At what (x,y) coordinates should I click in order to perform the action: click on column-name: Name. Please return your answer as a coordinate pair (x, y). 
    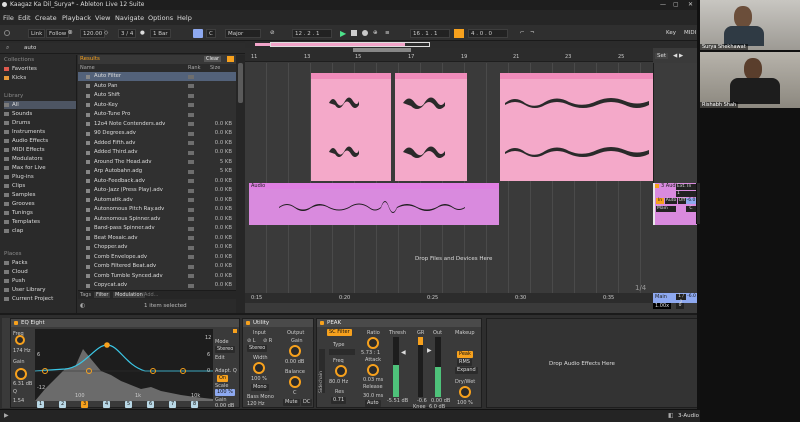
    Looking at the image, I should click on (87, 68).